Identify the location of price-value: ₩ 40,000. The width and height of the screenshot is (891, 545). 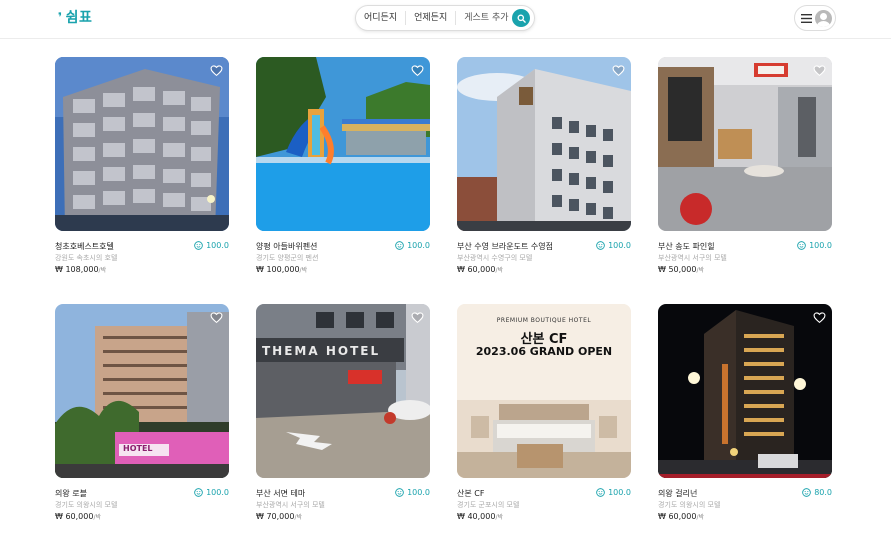
(476, 516).